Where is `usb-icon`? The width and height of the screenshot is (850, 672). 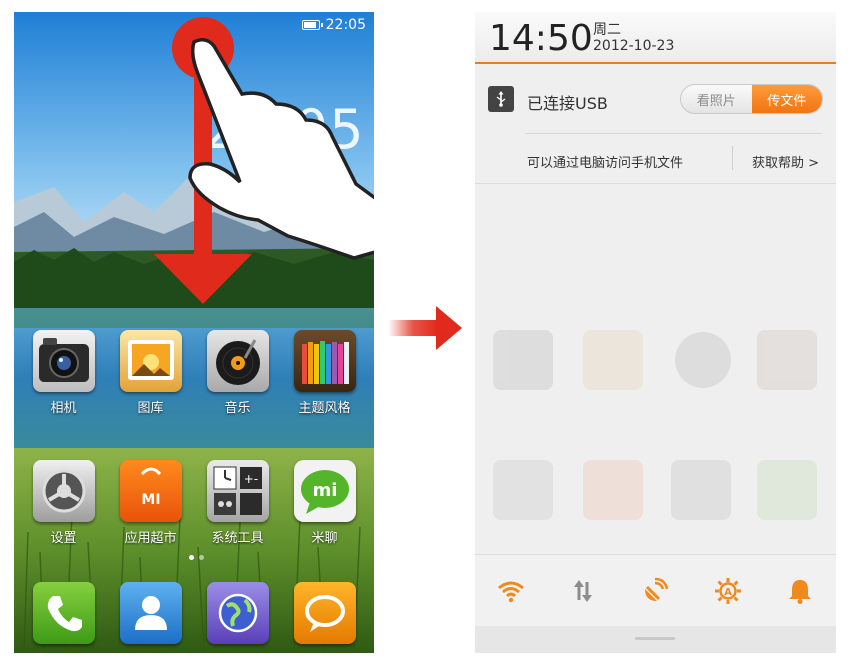 usb-icon is located at coordinates (501, 99).